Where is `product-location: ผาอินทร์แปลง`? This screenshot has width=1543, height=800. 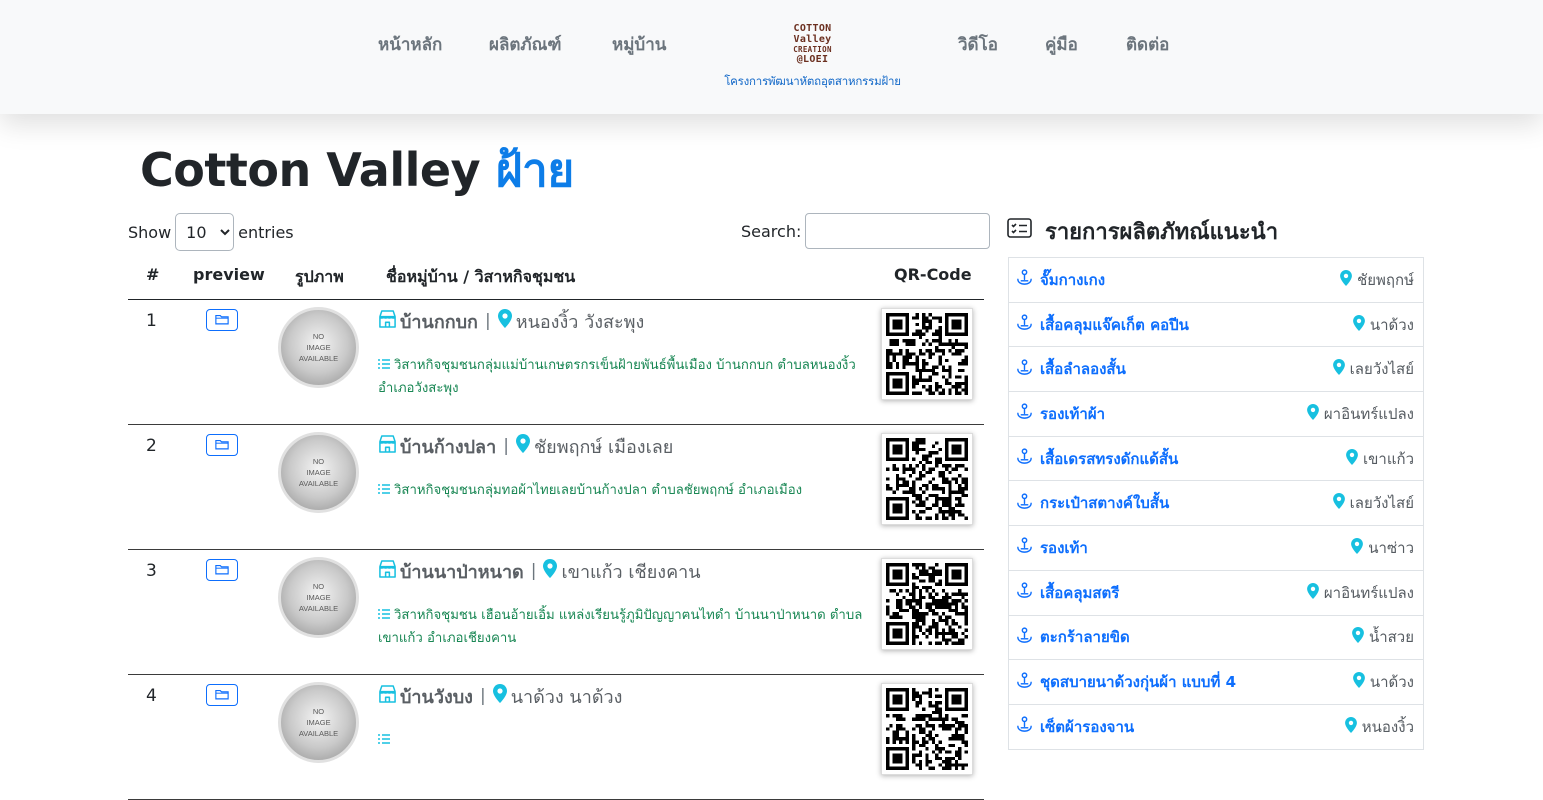 product-location: ผาอินทร์แปลง is located at coordinates (1368, 413).